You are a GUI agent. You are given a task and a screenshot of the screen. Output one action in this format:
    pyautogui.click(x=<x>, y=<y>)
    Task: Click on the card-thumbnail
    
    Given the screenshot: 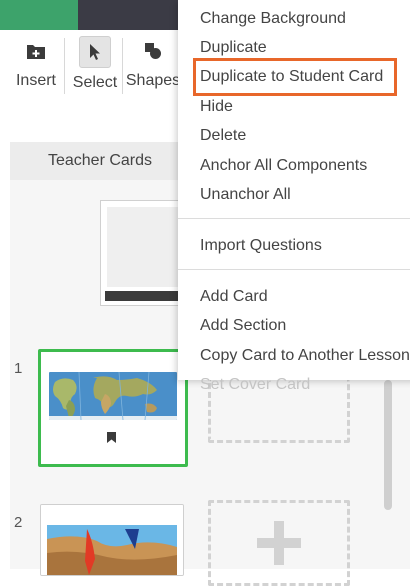 What is the action you would take?
    pyautogui.click(x=112, y=540)
    